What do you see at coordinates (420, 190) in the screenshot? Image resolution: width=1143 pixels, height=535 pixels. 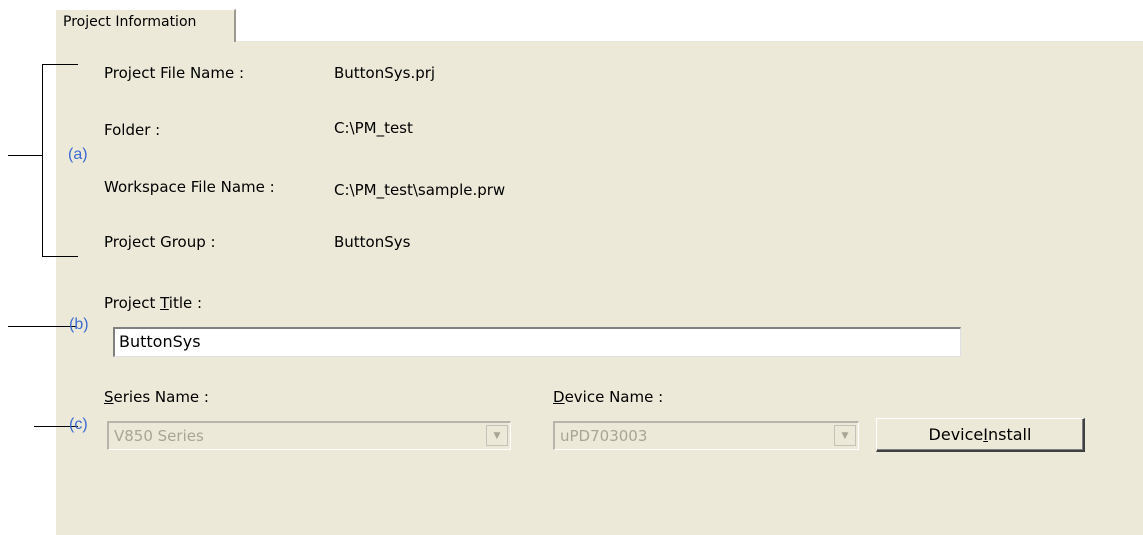 I see `workspace-file-name-value: C:\PM_test\sample.prw` at bounding box center [420, 190].